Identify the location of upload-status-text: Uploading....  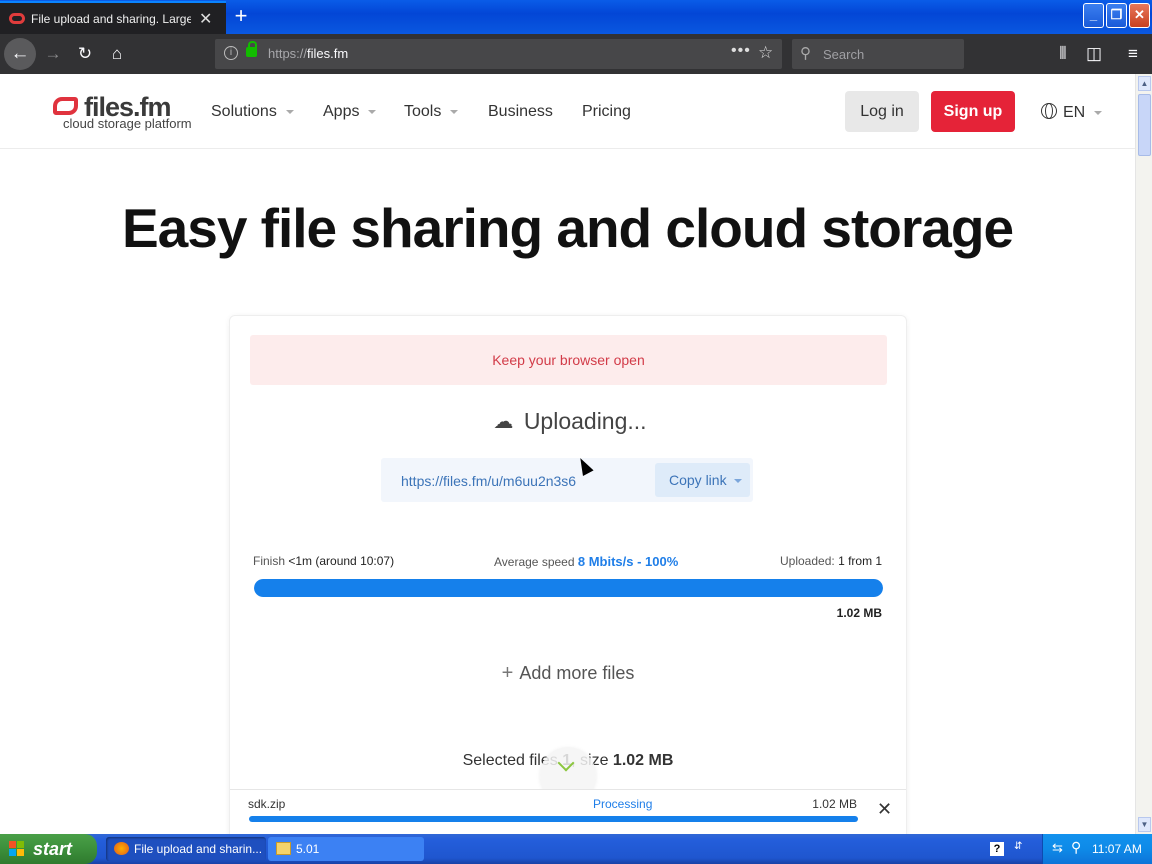
(585, 421).